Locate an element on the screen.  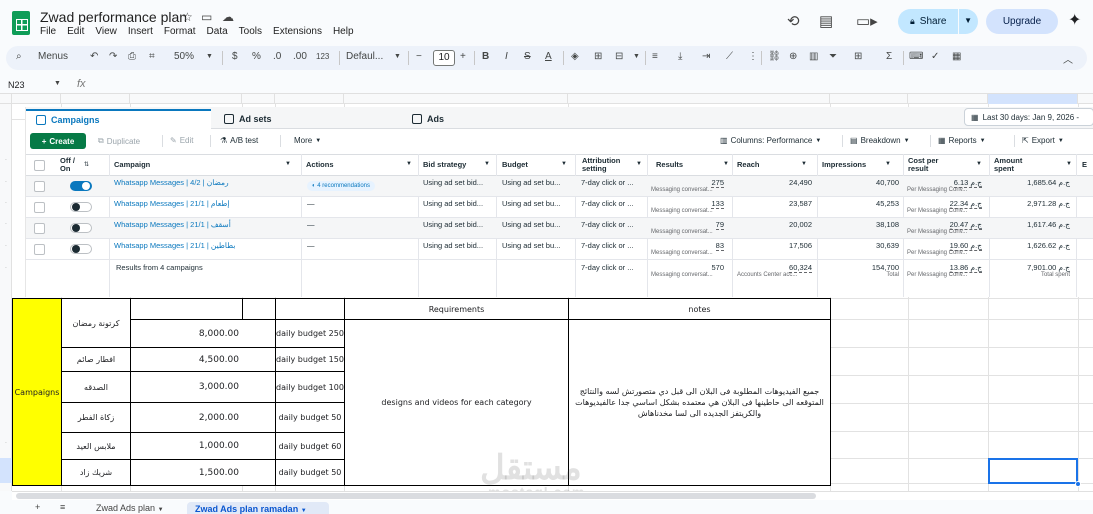
col-amount-spent: Amount spent is located at coordinates (1014, 165).